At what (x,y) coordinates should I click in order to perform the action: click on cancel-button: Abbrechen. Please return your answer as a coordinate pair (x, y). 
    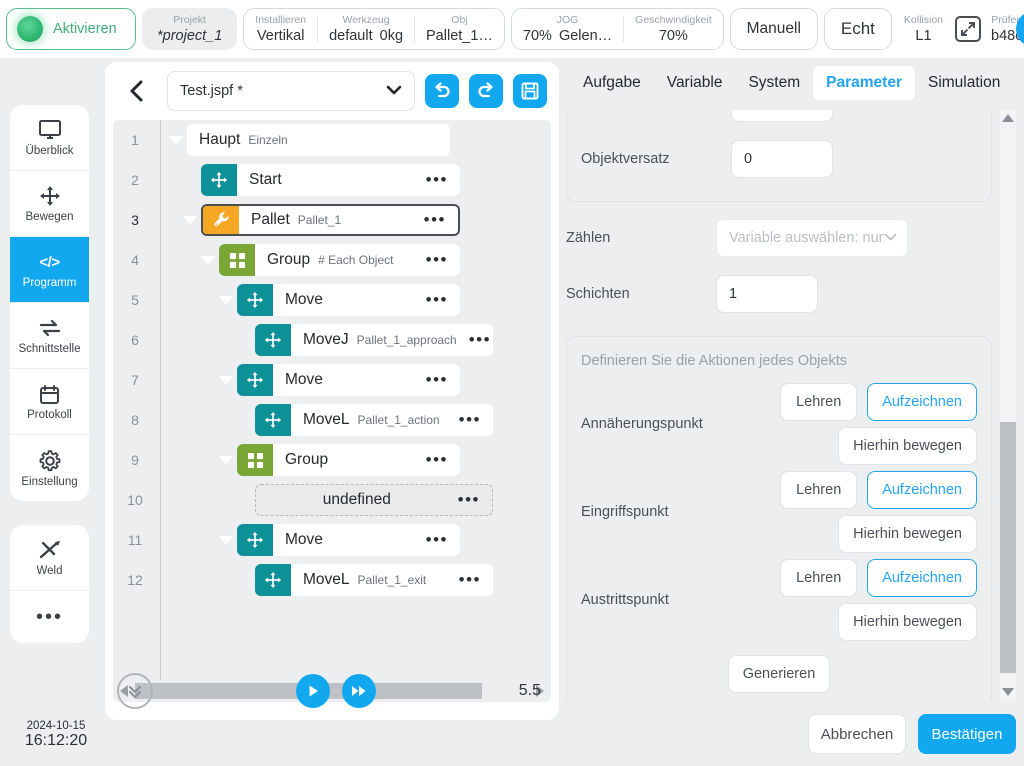
    Looking at the image, I should click on (857, 734).